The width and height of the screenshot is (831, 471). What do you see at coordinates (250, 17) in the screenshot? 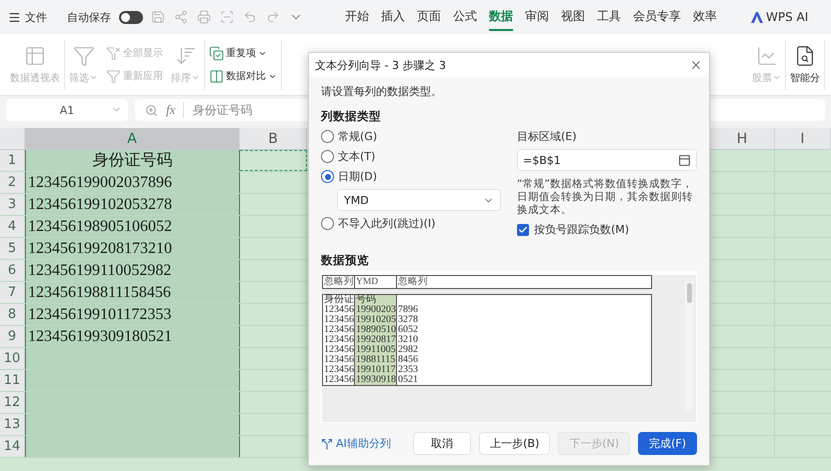
I see `undo-icon` at bounding box center [250, 17].